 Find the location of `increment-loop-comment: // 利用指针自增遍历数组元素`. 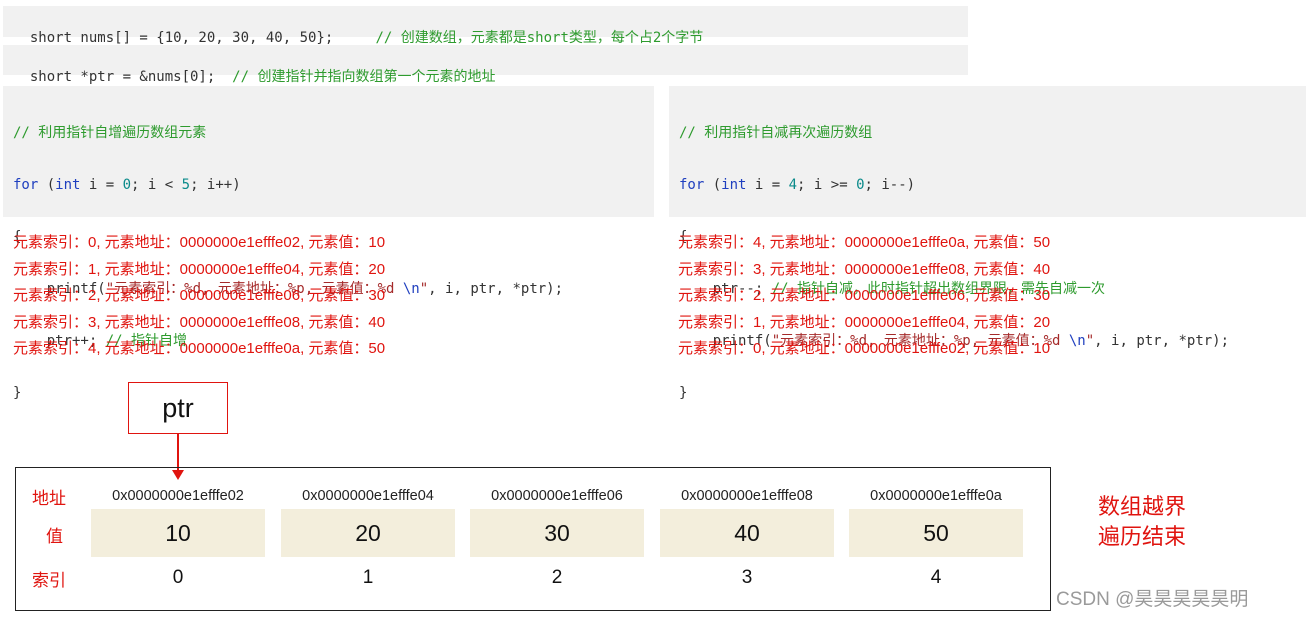

increment-loop-comment: // 利用指针自增遍历数组元素 is located at coordinates (110, 133).